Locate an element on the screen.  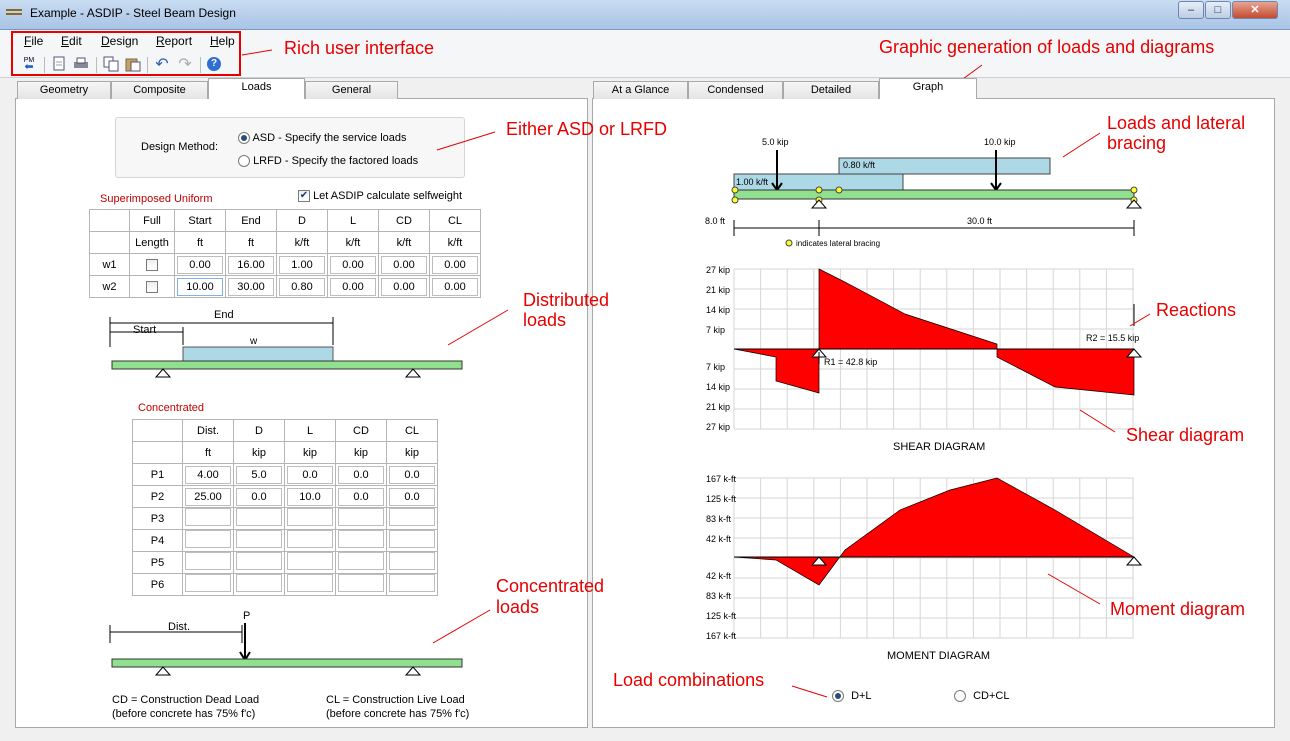
w1-label: 1.00 k/ft is located at coordinates (752, 182).